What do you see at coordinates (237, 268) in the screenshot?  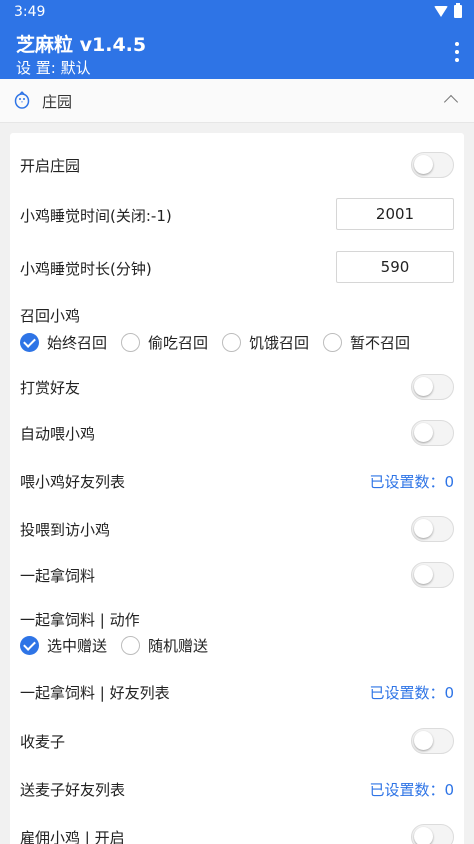 I see `setting-sleep-duration: 小鸡睡觉时长(分钟) 590` at bounding box center [237, 268].